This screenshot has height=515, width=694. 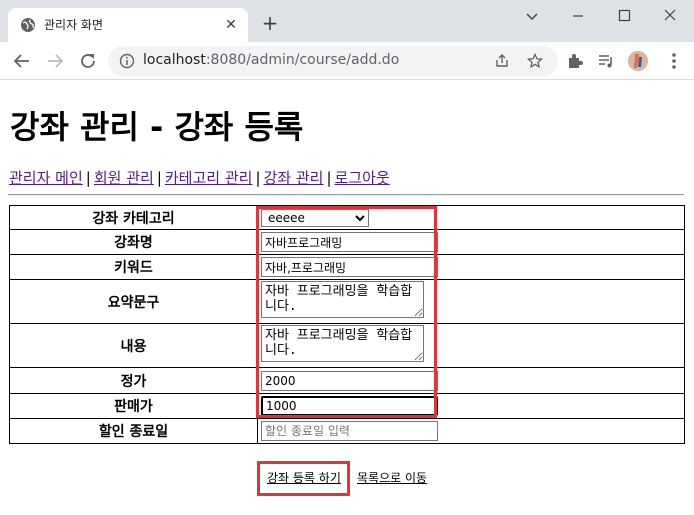 I want to click on price-input, so click(x=349, y=380).